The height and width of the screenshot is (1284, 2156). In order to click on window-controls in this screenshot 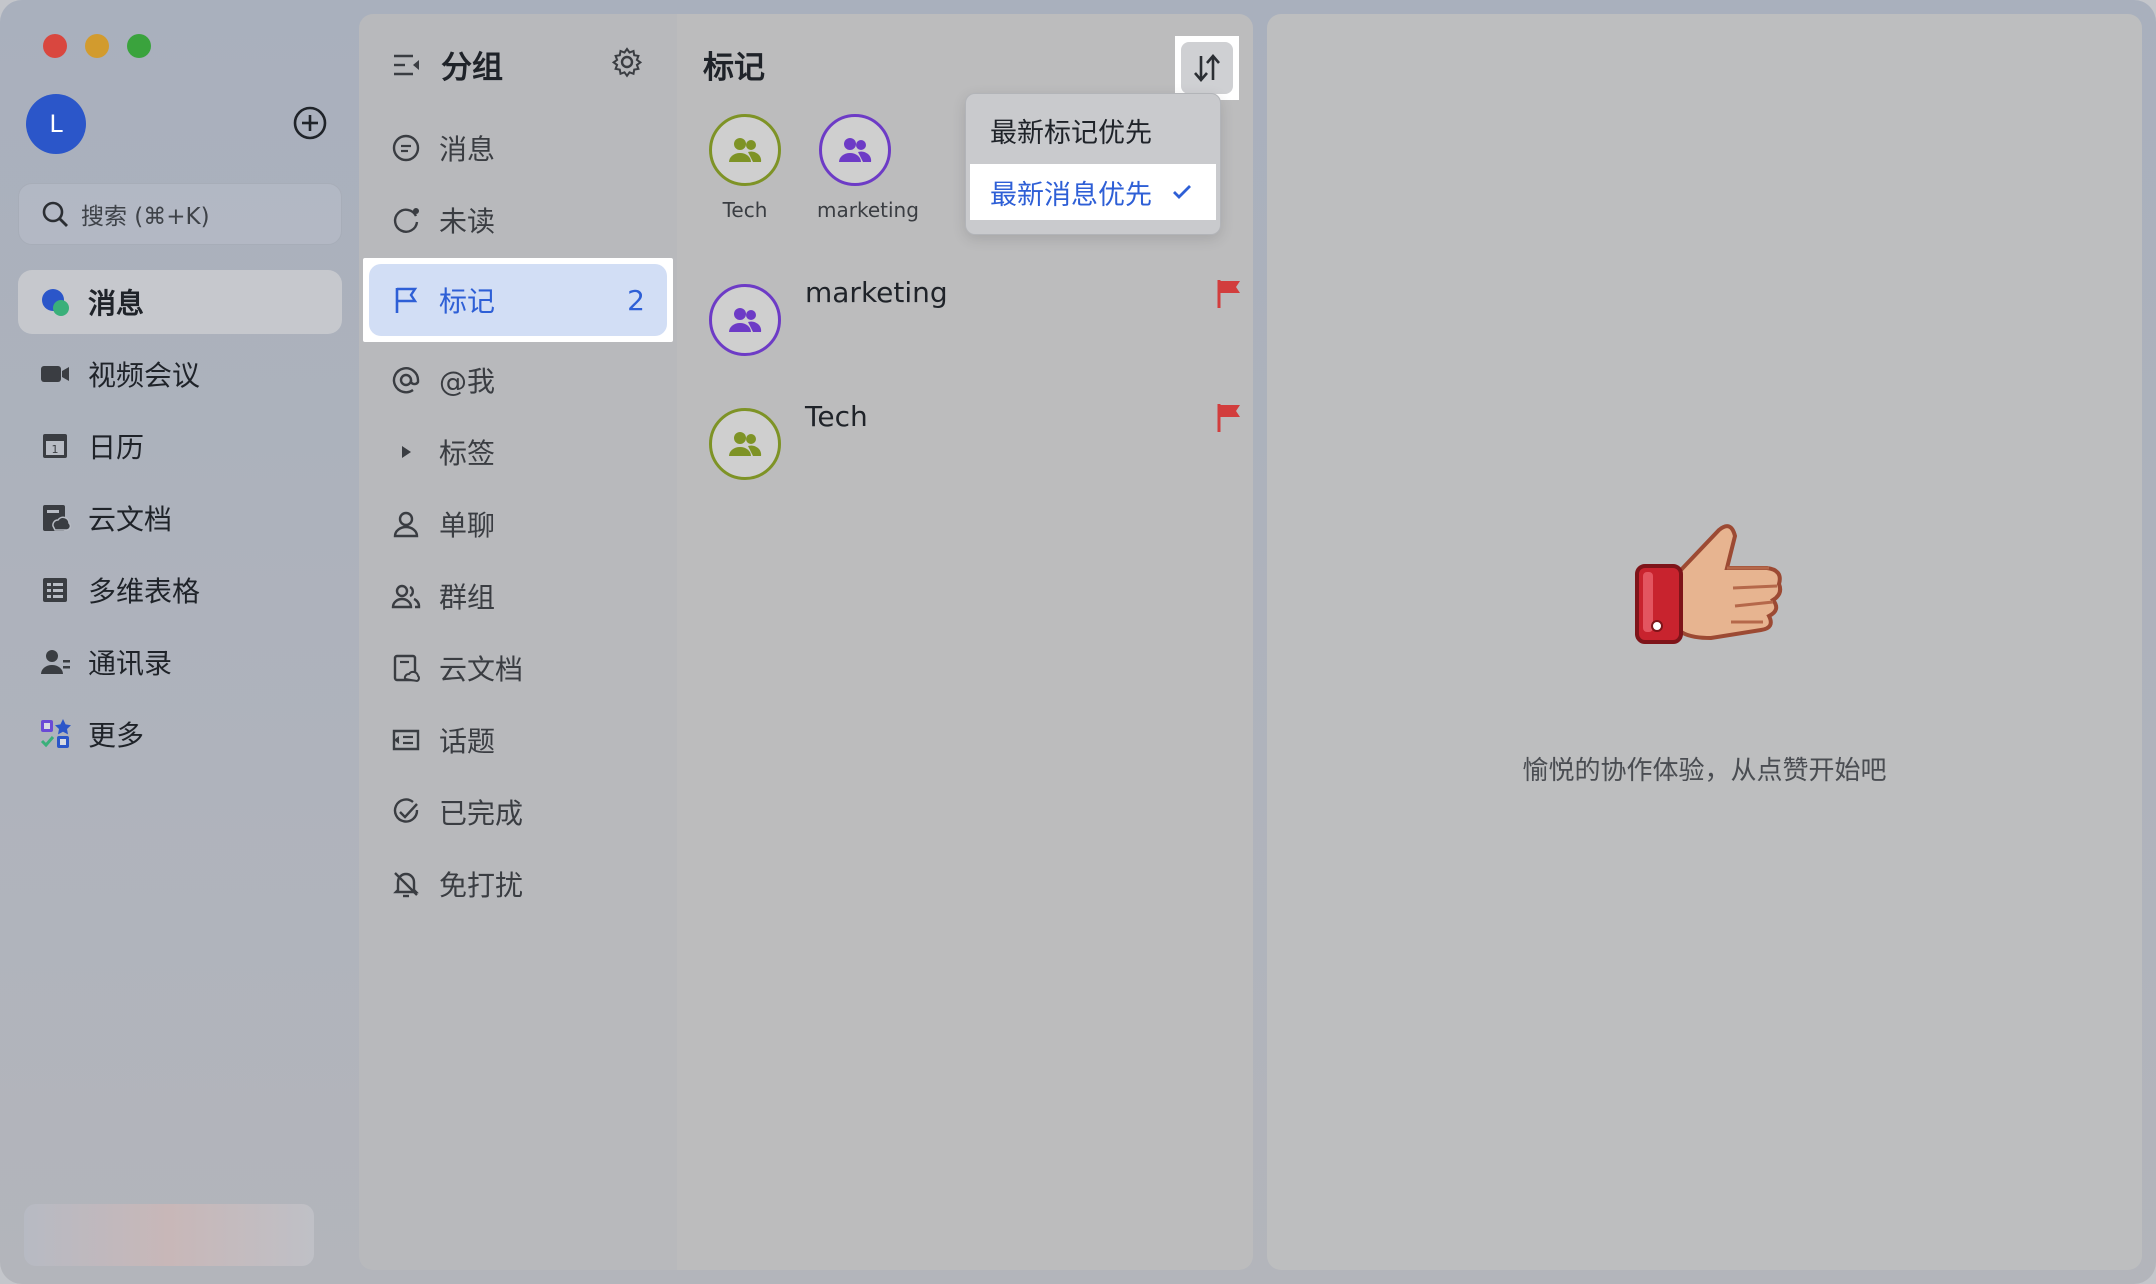, I will do `click(97, 46)`.